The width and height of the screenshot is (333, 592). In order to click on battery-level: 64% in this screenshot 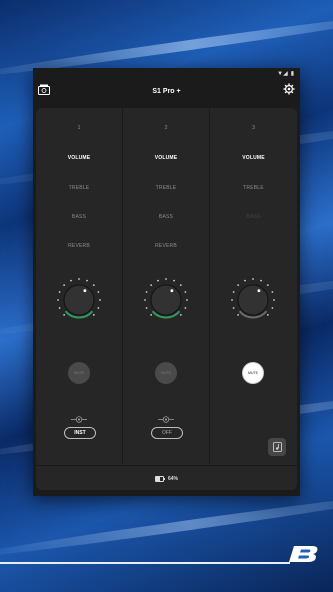, I will do `click(172, 478)`.